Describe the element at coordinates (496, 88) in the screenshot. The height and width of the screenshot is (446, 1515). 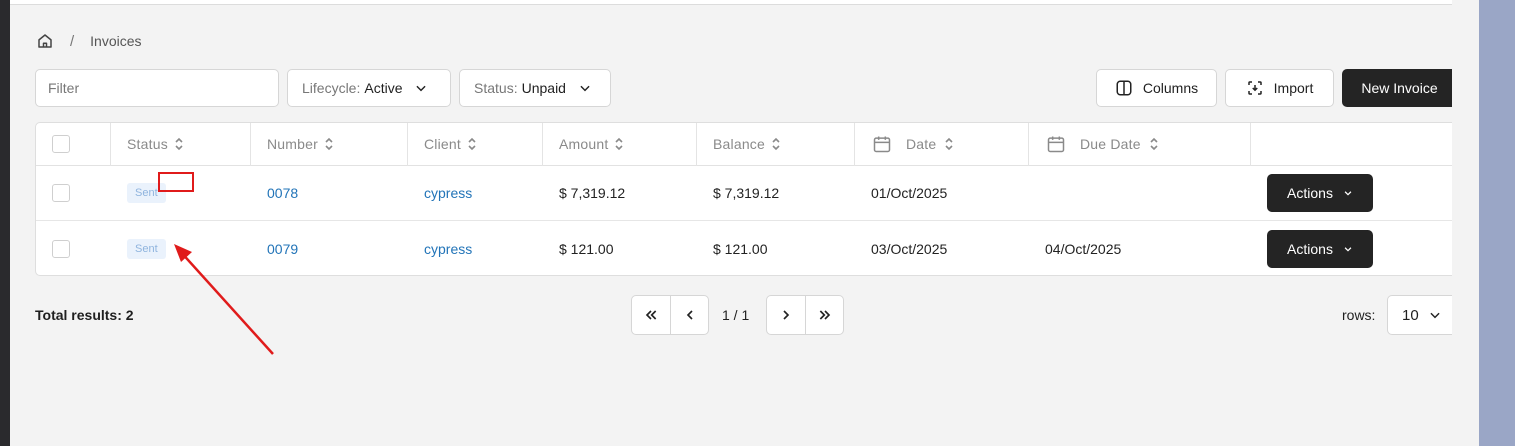
I see `status-filter-label: Status:` at that location.